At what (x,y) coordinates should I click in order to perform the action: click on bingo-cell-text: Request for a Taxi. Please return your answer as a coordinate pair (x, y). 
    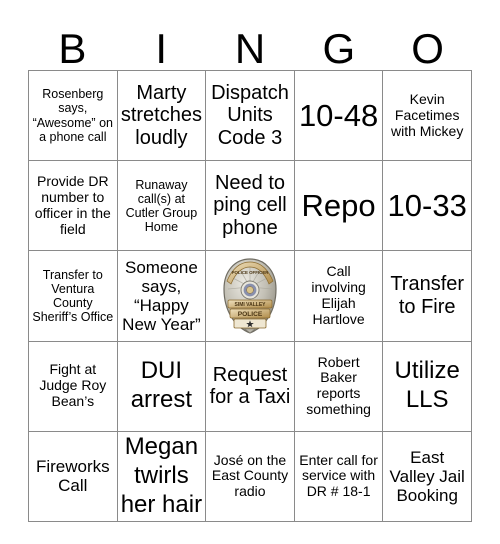
    Looking at the image, I should click on (250, 386).